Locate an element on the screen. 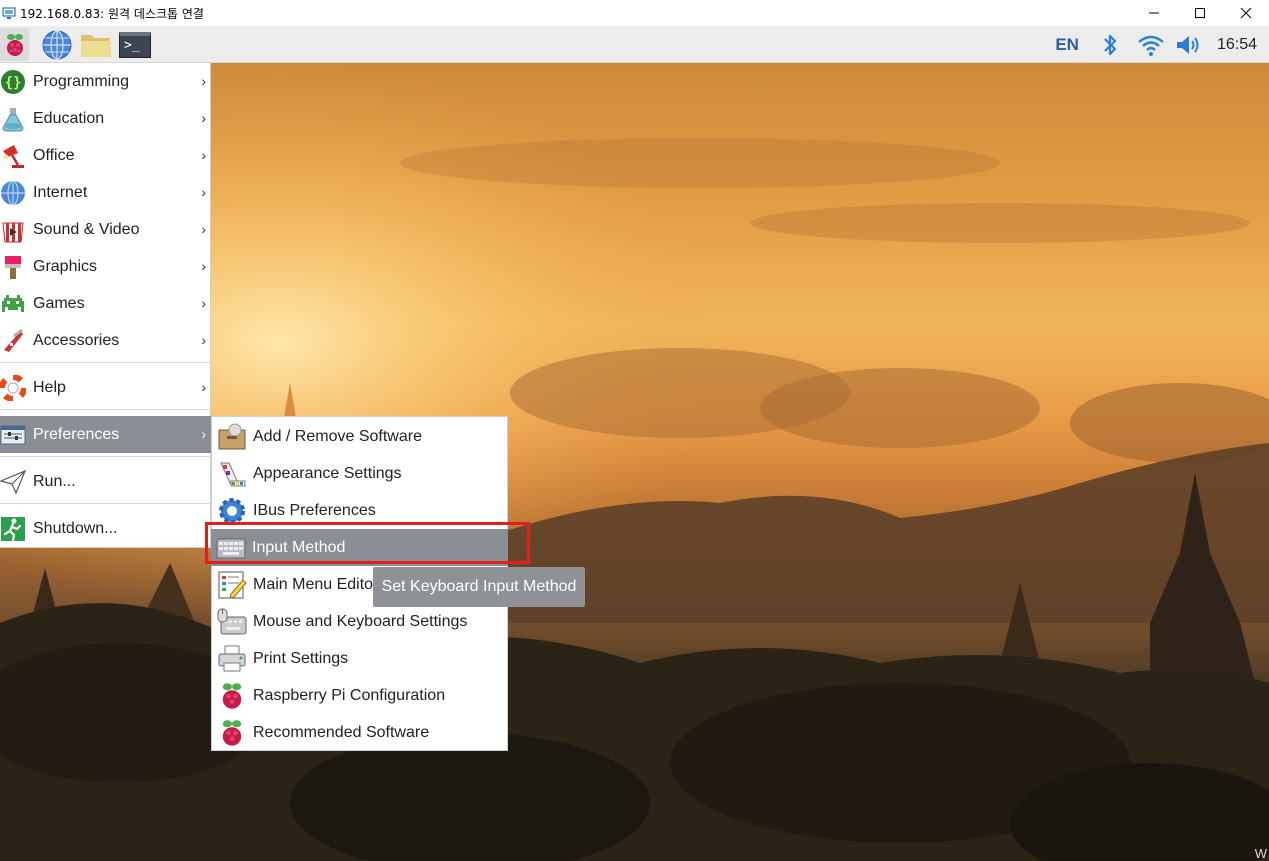 This screenshot has width=1269, height=861. menu-item-education: Education › is located at coordinates (105, 118).